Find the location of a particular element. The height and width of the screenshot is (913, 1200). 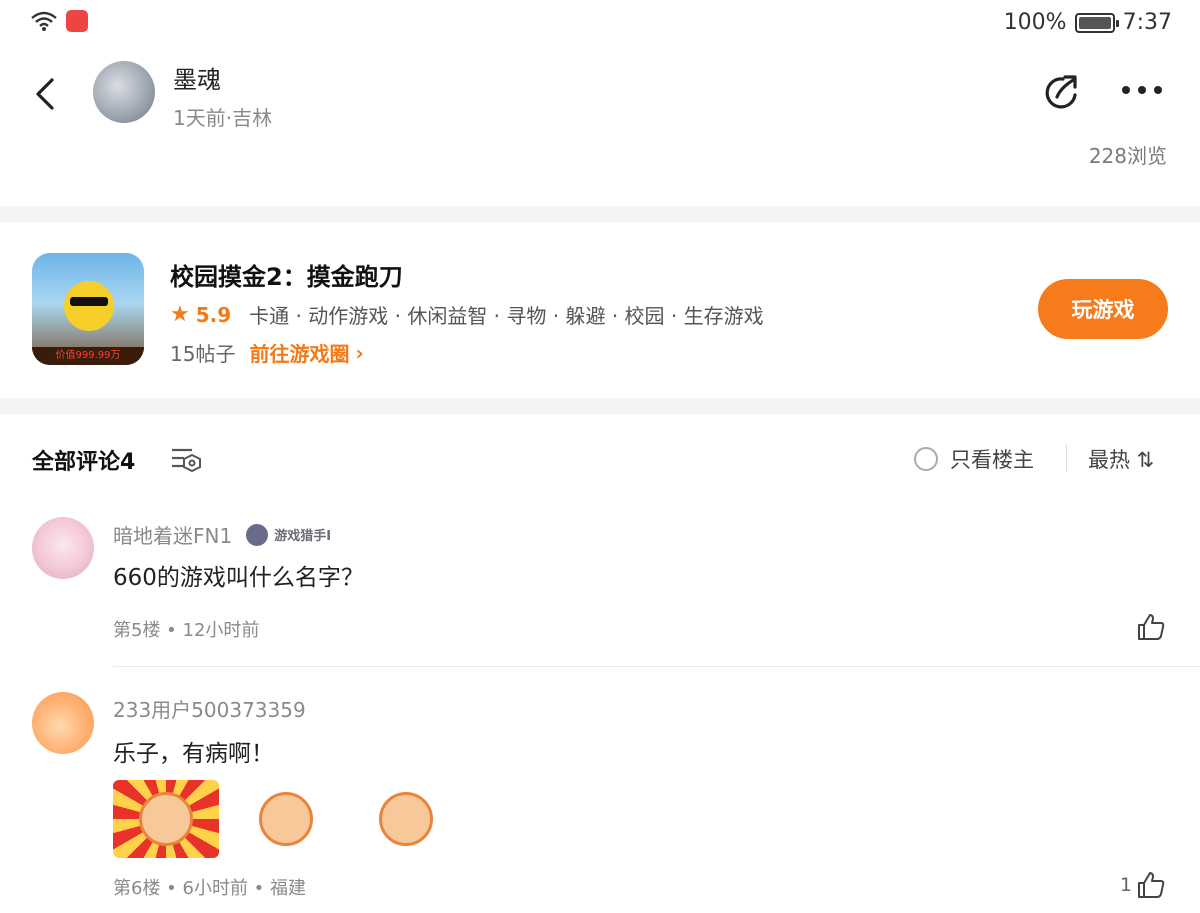

shy-sticker-icon is located at coordinates (286, 819).